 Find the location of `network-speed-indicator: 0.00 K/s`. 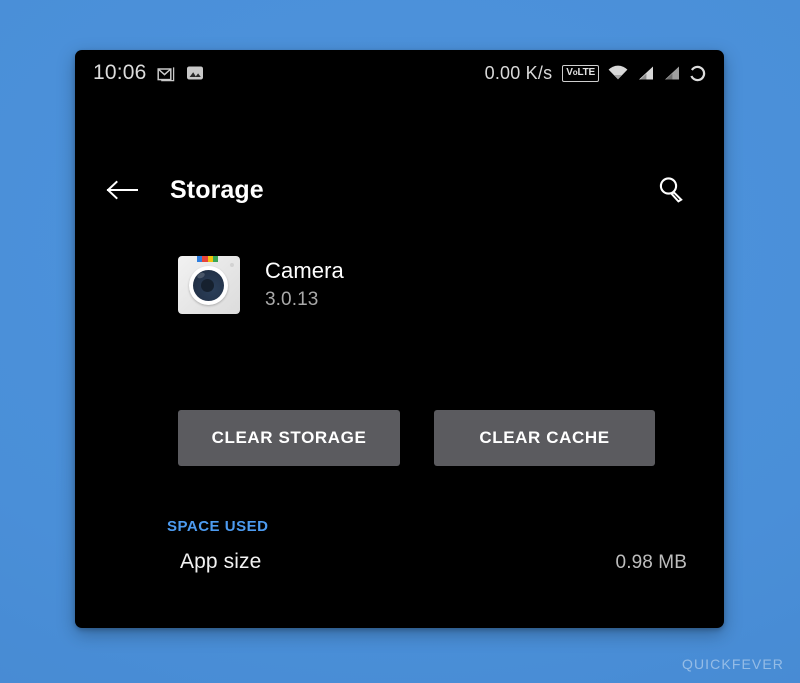

network-speed-indicator: 0.00 K/s is located at coordinates (518, 72).